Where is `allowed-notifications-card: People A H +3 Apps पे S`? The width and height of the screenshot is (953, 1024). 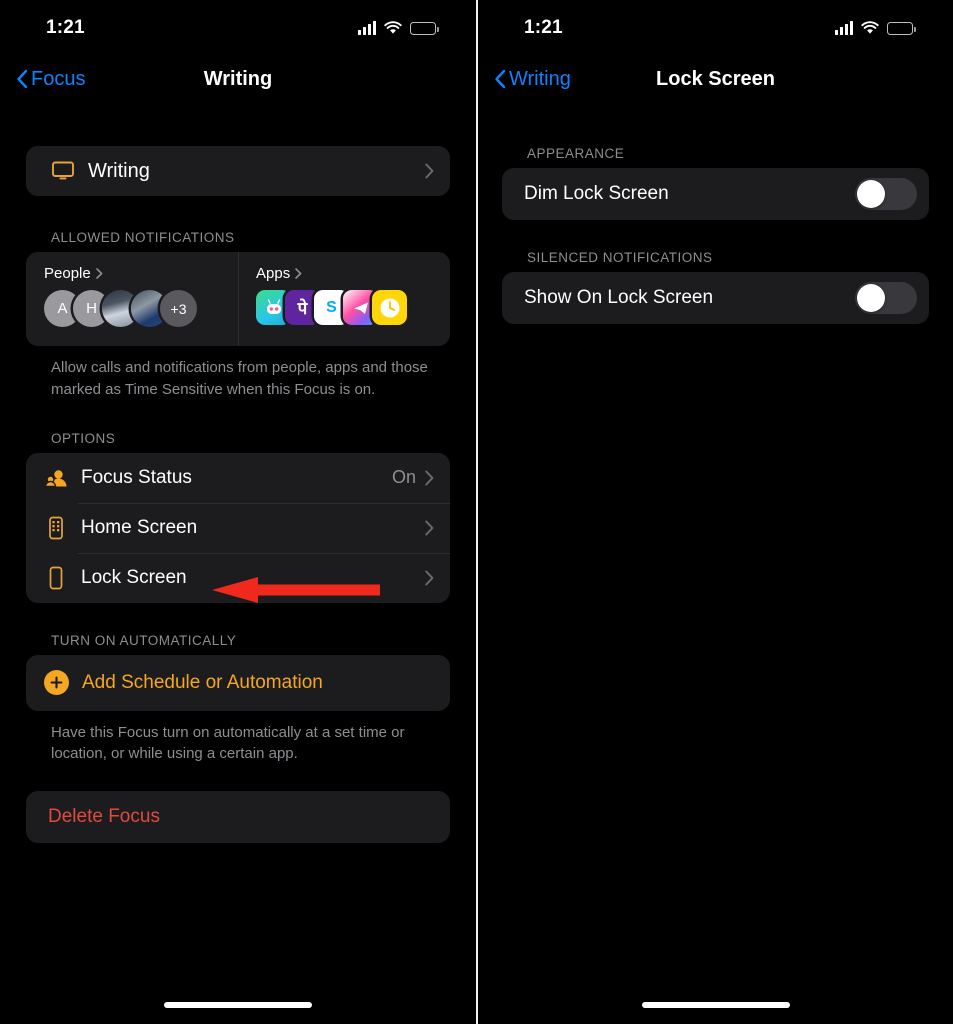
allowed-notifications-card: People A H +3 Apps पे S is located at coordinates (238, 299).